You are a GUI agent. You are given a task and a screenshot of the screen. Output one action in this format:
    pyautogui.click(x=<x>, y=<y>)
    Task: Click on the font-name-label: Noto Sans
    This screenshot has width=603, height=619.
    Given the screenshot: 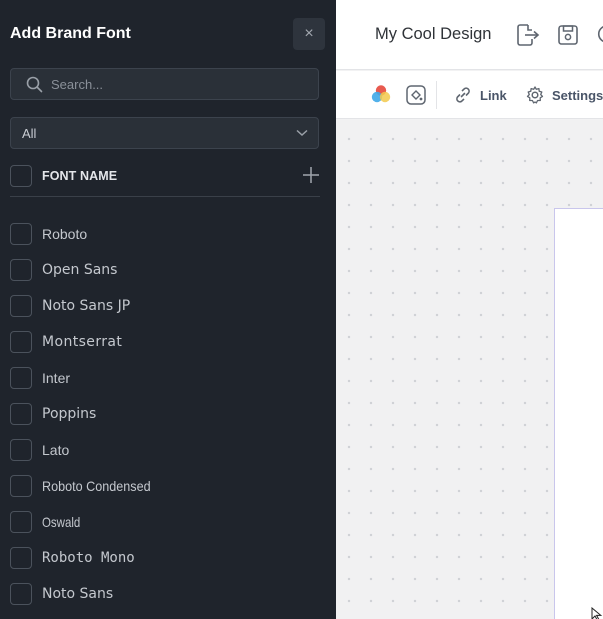 What is the action you would take?
    pyautogui.click(x=78, y=594)
    